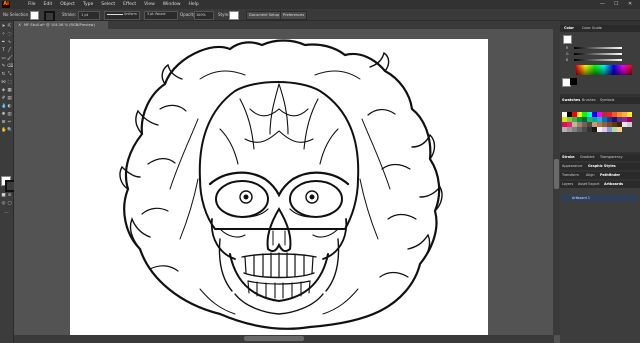  Describe the element at coordinates (194, 4) in the screenshot. I see `menu-help: Help` at that location.